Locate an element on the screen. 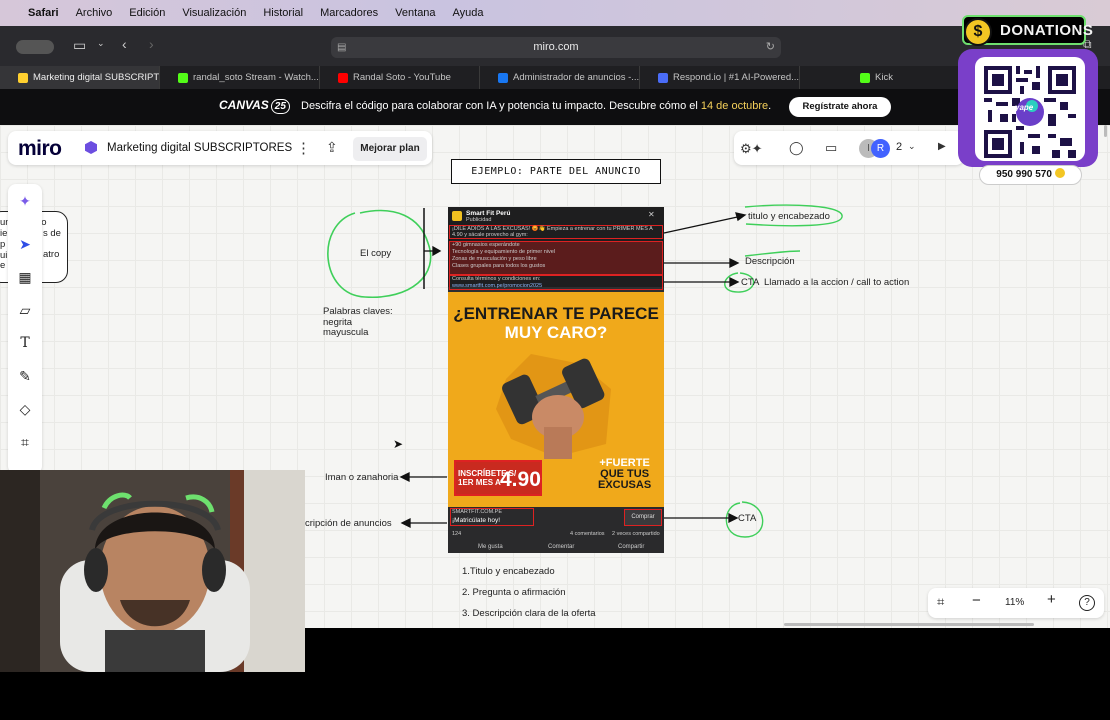 The height and width of the screenshot is (720, 1110). menu-safari: Safari is located at coordinates (43, 13).